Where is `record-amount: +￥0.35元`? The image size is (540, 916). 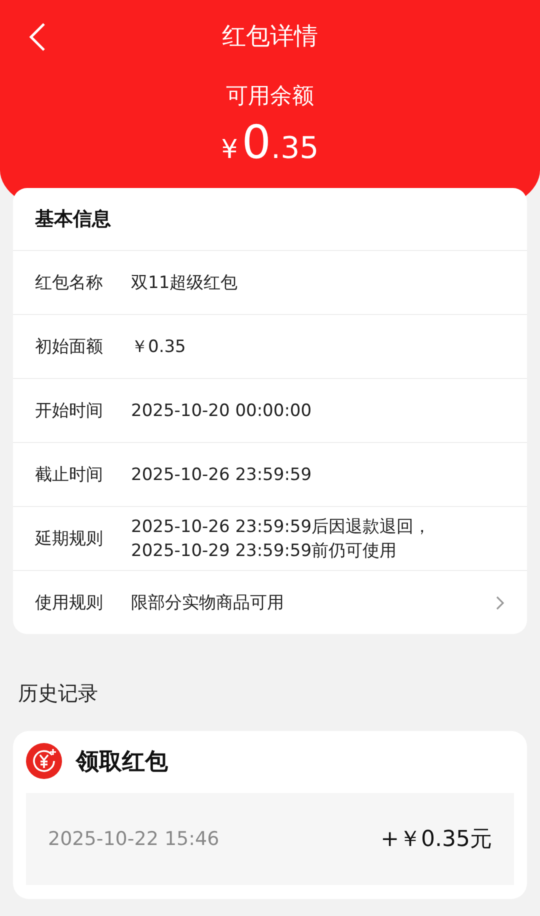 record-amount: +￥0.35元 is located at coordinates (436, 840).